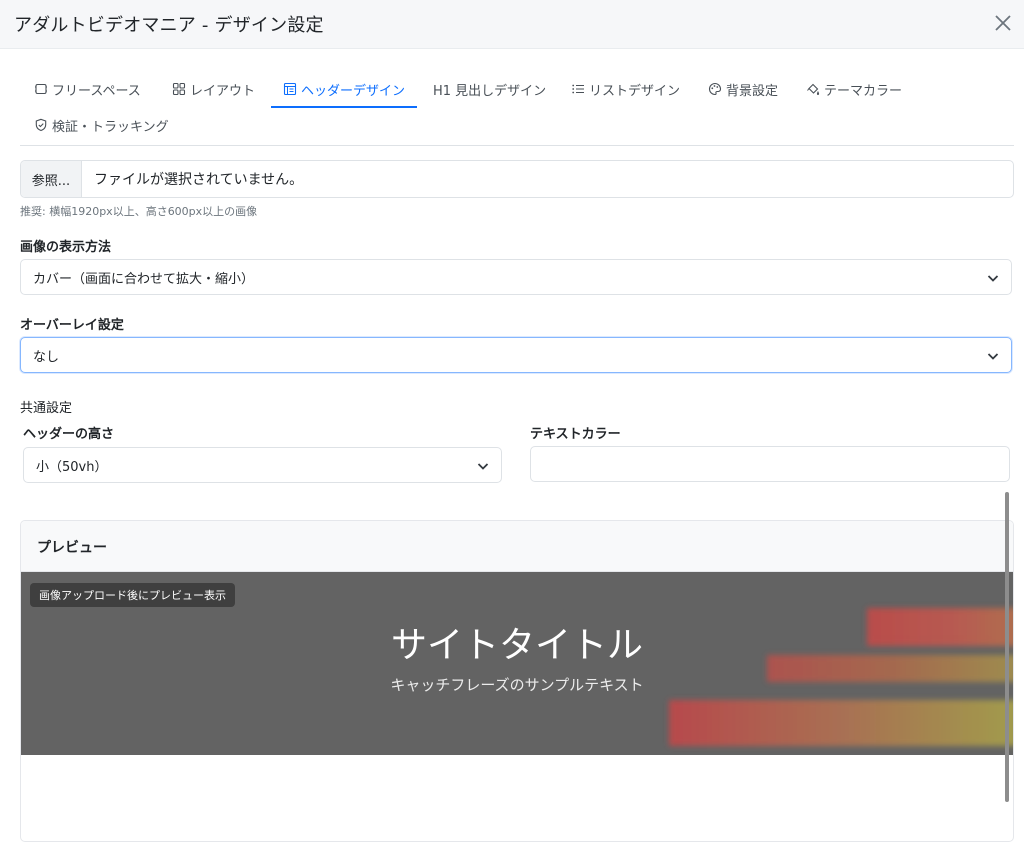 The height and width of the screenshot is (842, 1024). What do you see at coordinates (575, 434) in the screenshot?
I see `text-color-label: テキストカラー` at bounding box center [575, 434].